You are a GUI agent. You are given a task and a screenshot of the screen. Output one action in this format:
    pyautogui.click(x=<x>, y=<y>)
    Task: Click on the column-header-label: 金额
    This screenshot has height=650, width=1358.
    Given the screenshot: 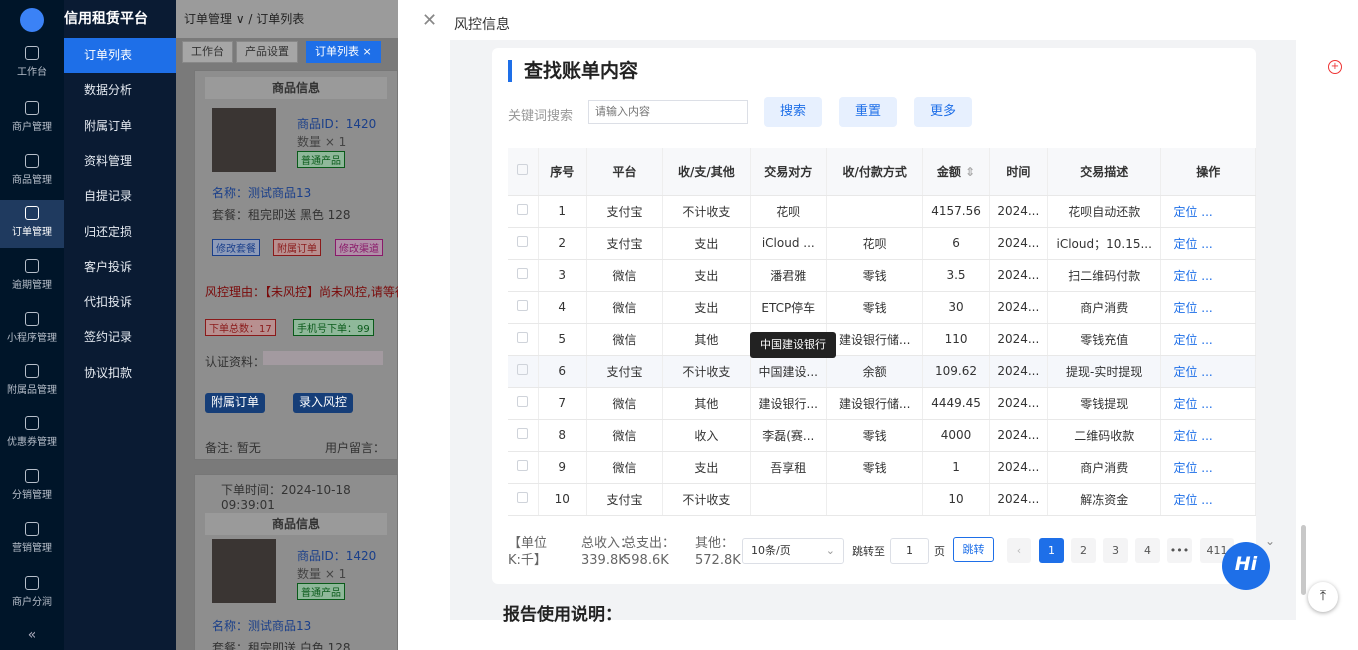 What is the action you would take?
    pyautogui.click(x=948, y=171)
    